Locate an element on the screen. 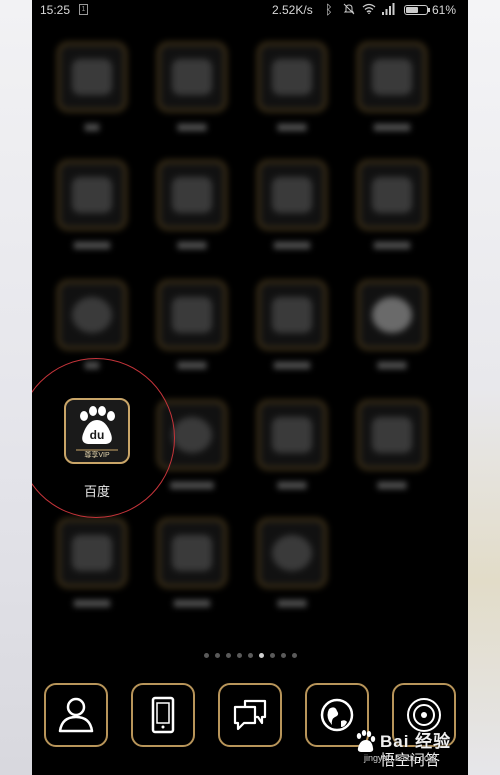 The width and height of the screenshot is (500, 775). messages-button is located at coordinates (250, 715).